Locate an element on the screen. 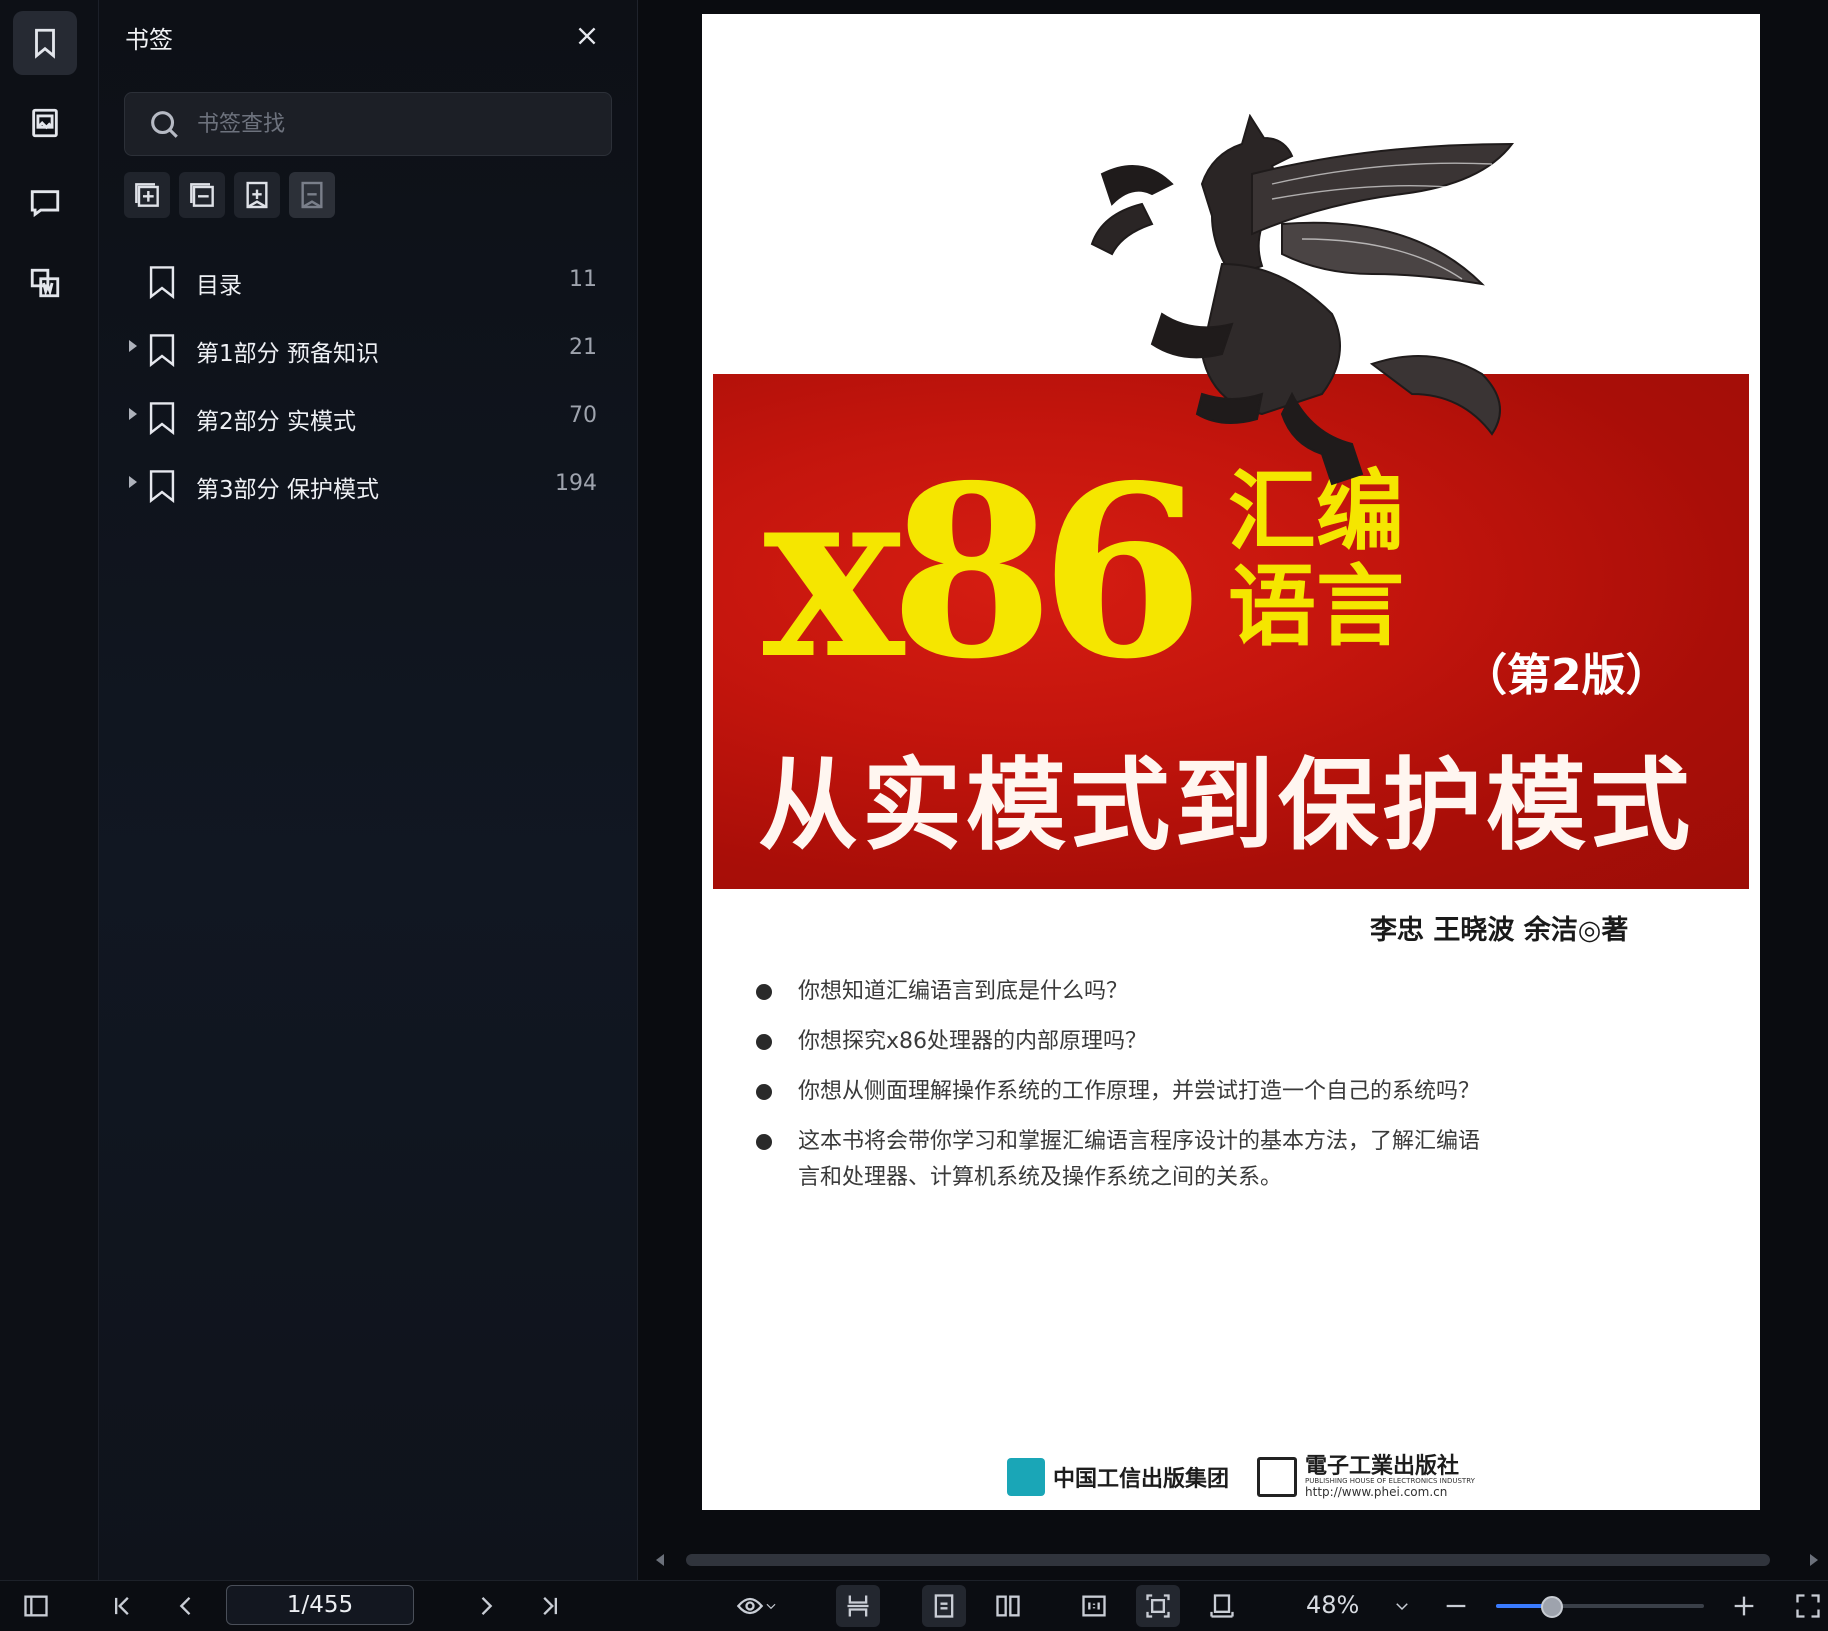  scroll-right-arrow-icon is located at coordinates (1814, 1560).